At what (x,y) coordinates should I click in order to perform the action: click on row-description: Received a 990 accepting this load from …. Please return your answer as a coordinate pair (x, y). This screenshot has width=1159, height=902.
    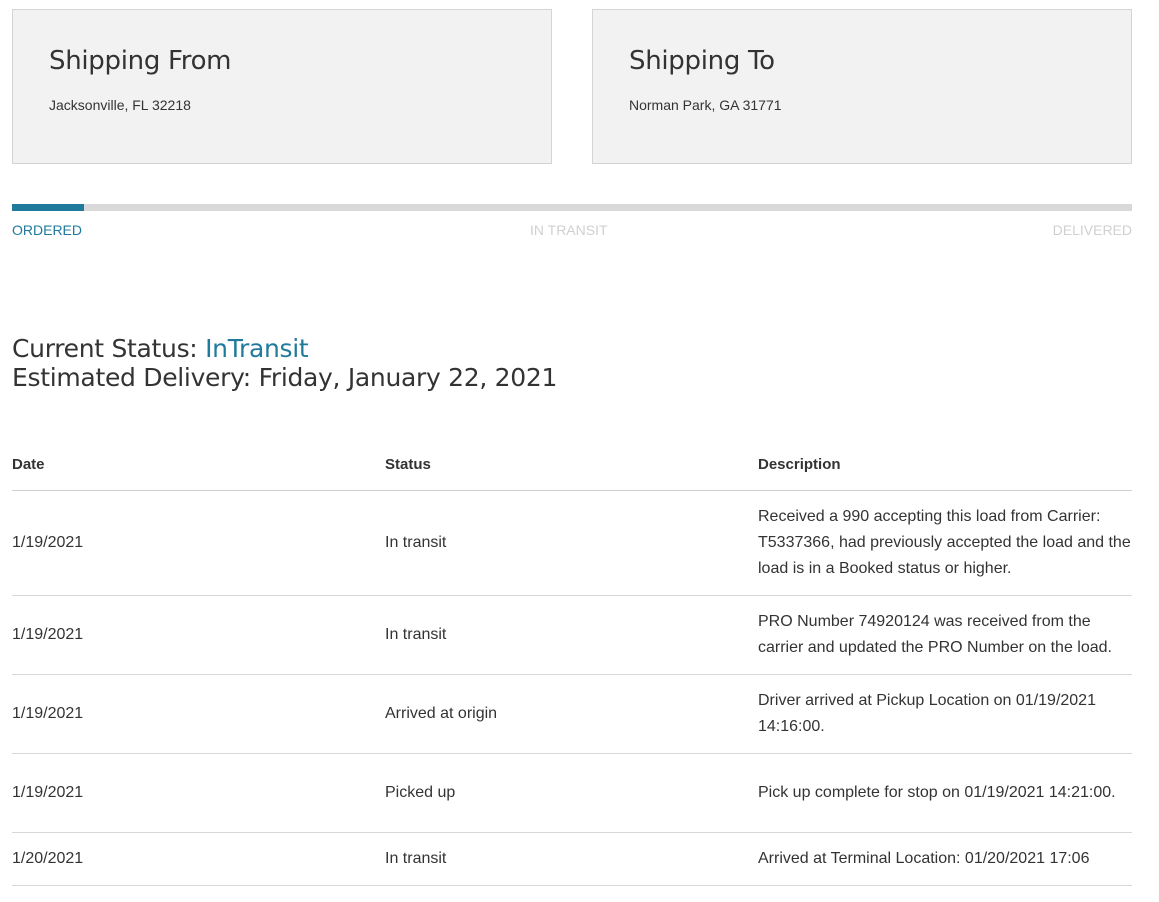
    Looking at the image, I should click on (944, 542).